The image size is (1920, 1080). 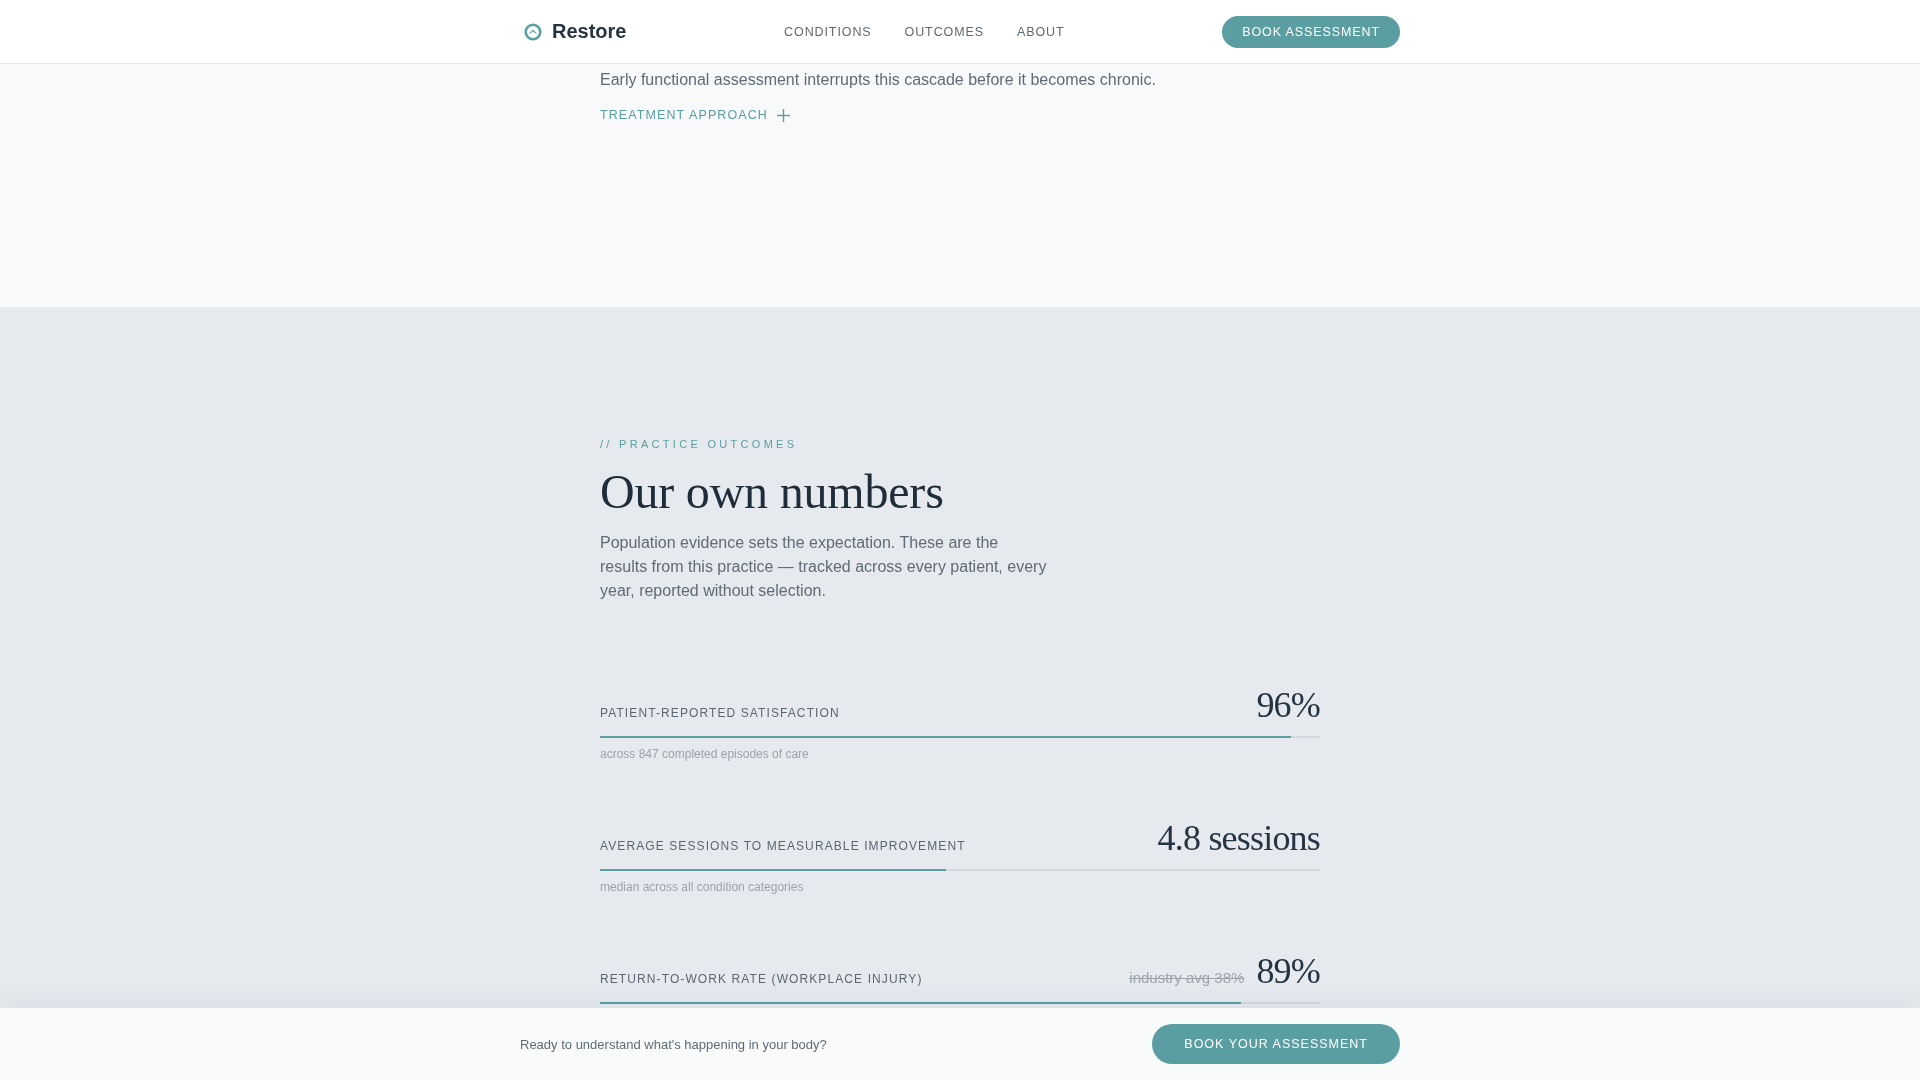 What do you see at coordinates (720, 713) in the screenshot?
I see `metric-label: PATIENT-REPORTED SATISFACTION` at bounding box center [720, 713].